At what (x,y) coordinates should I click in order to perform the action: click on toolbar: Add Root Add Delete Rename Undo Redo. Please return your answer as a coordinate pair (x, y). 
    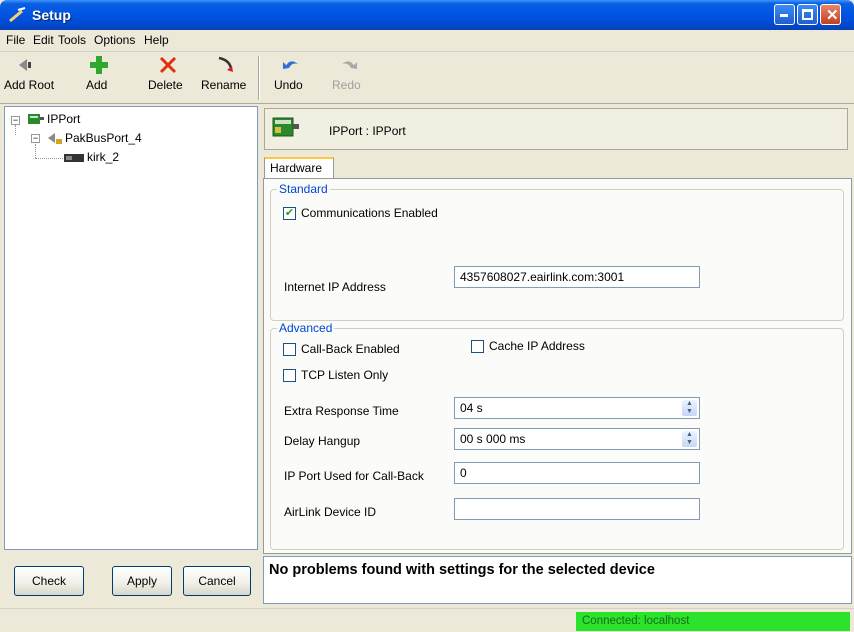
    Looking at the image, I should click on (427, 78).